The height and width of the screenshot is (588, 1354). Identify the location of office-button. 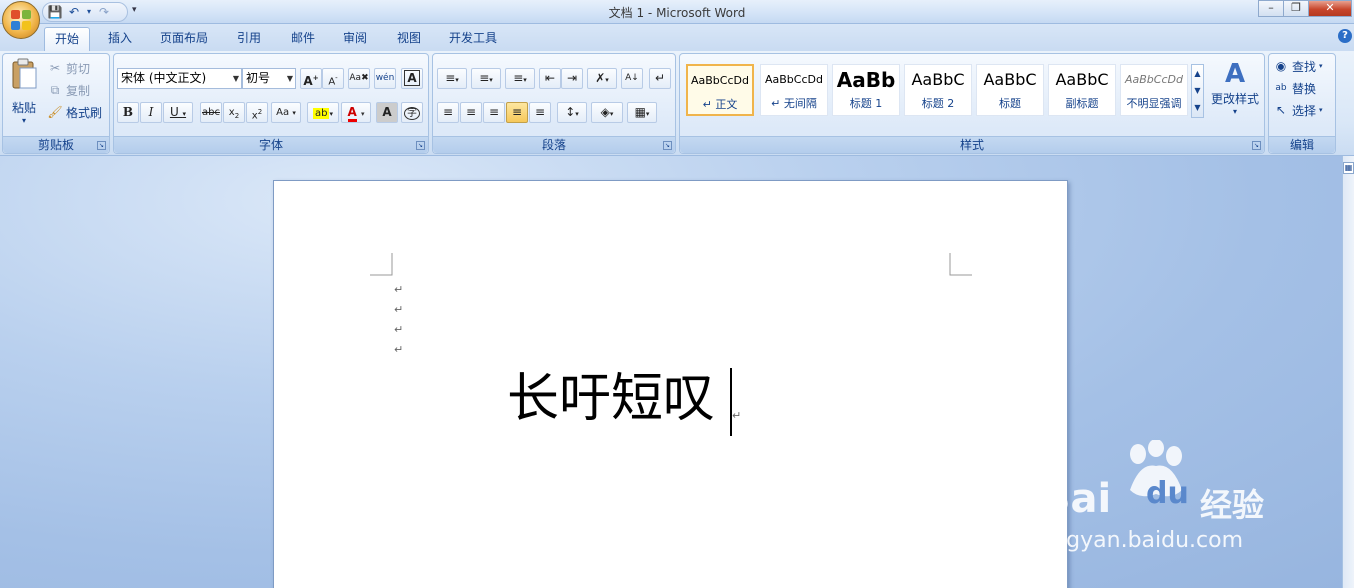
(21, 20).